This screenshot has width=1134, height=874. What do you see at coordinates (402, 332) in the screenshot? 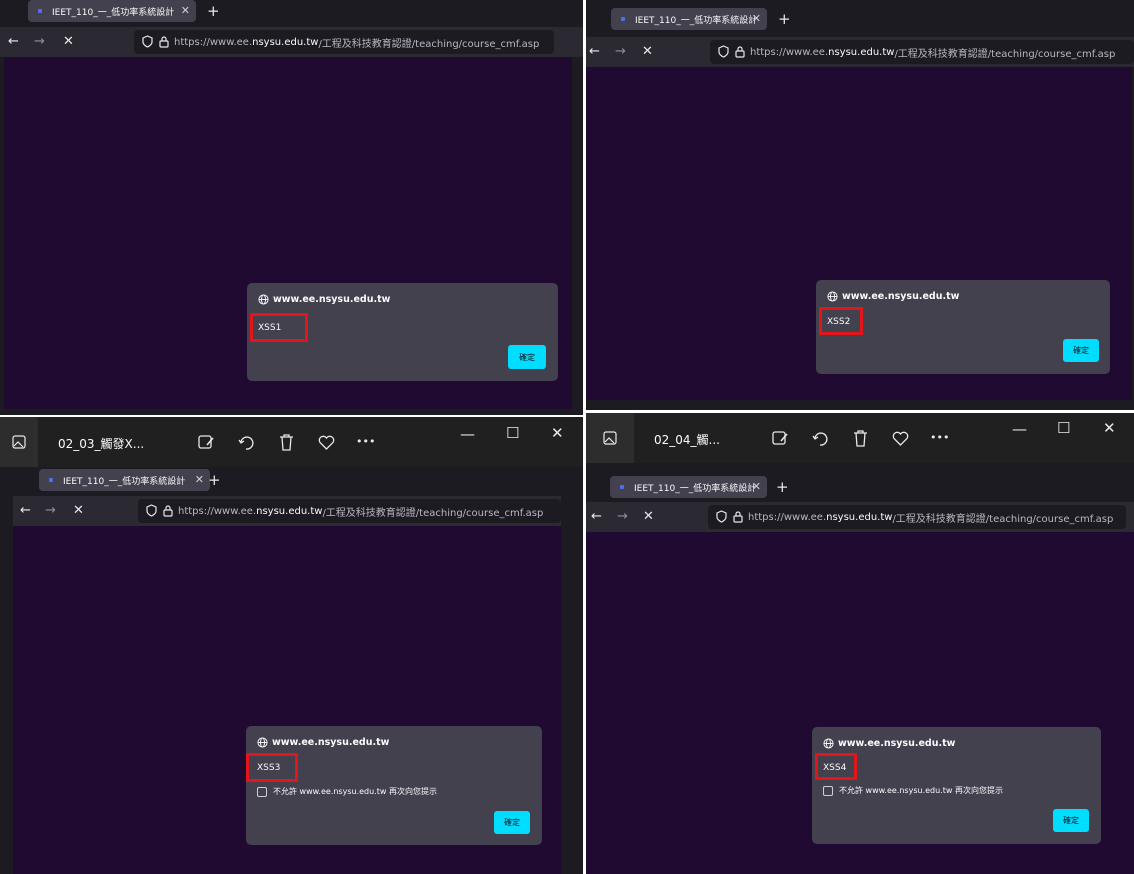
I see `alert-dialog: www.ee.nsysu.edu.tw XSS1 確定` at bounding box center [402, 332].